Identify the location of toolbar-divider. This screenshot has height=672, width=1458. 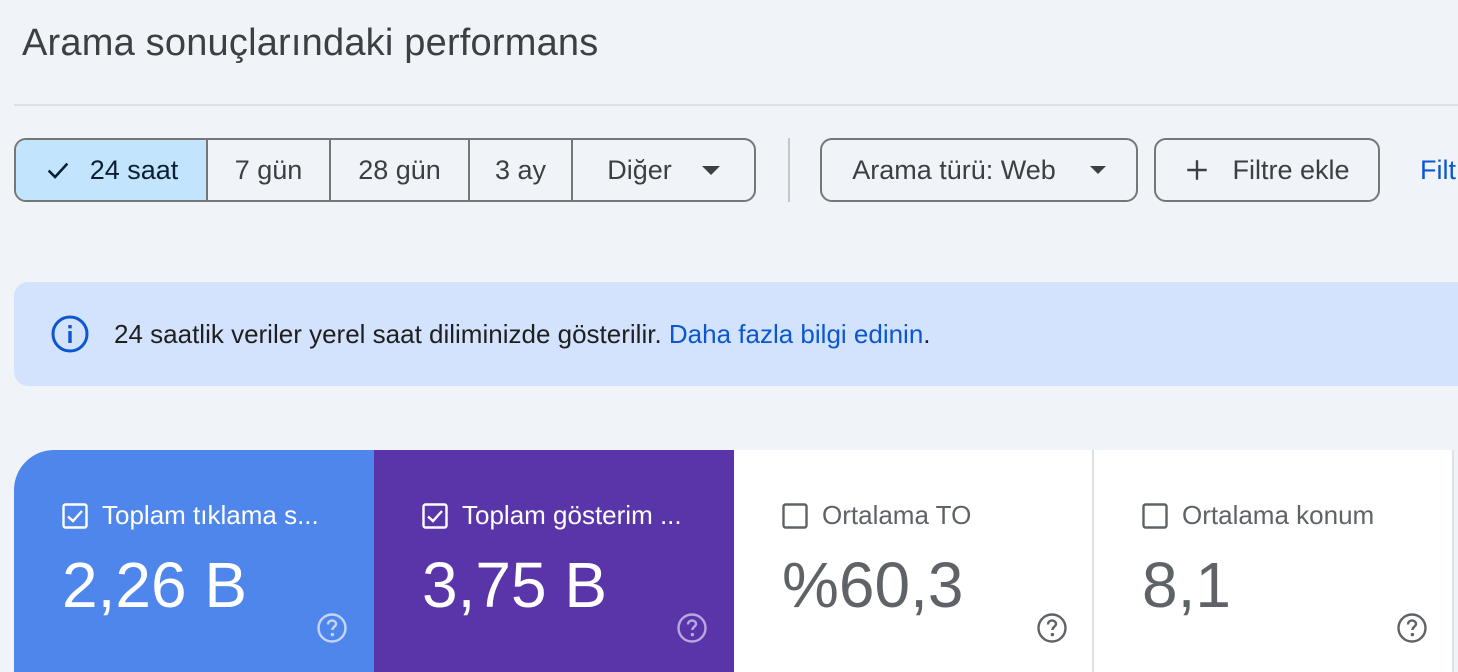
(789, 170).